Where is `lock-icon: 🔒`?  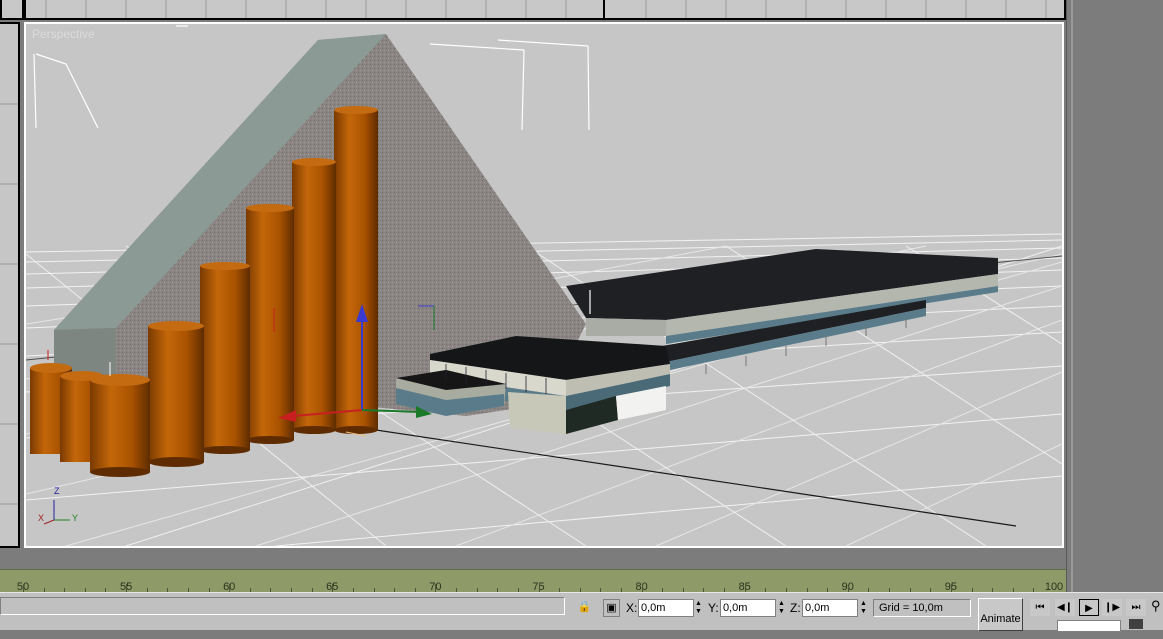
lock-icon: 🔒 is located at coordinates (584, 608).